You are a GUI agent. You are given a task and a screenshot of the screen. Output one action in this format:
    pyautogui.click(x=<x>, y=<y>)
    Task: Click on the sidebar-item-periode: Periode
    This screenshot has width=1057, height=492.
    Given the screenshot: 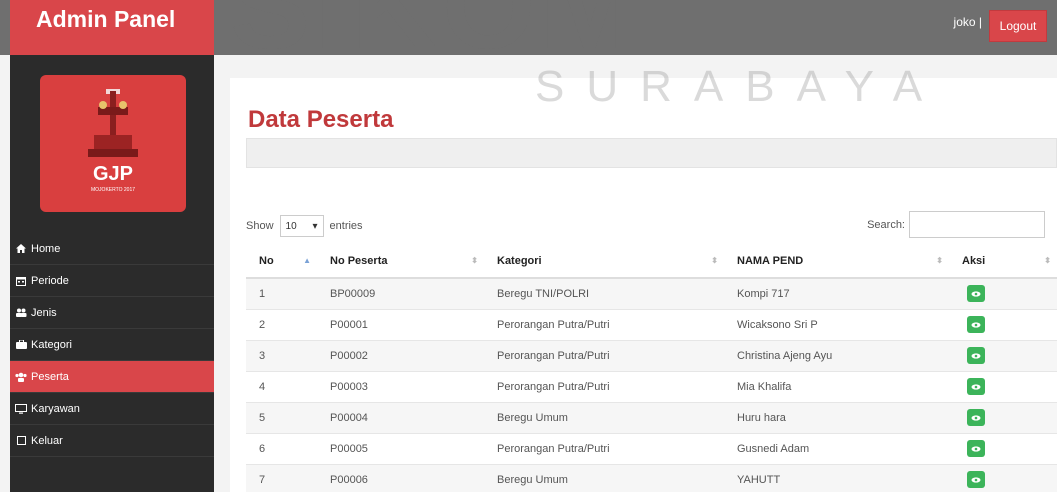 What is the action you would take?
    pyautogui.click(x=112, y=281)
    